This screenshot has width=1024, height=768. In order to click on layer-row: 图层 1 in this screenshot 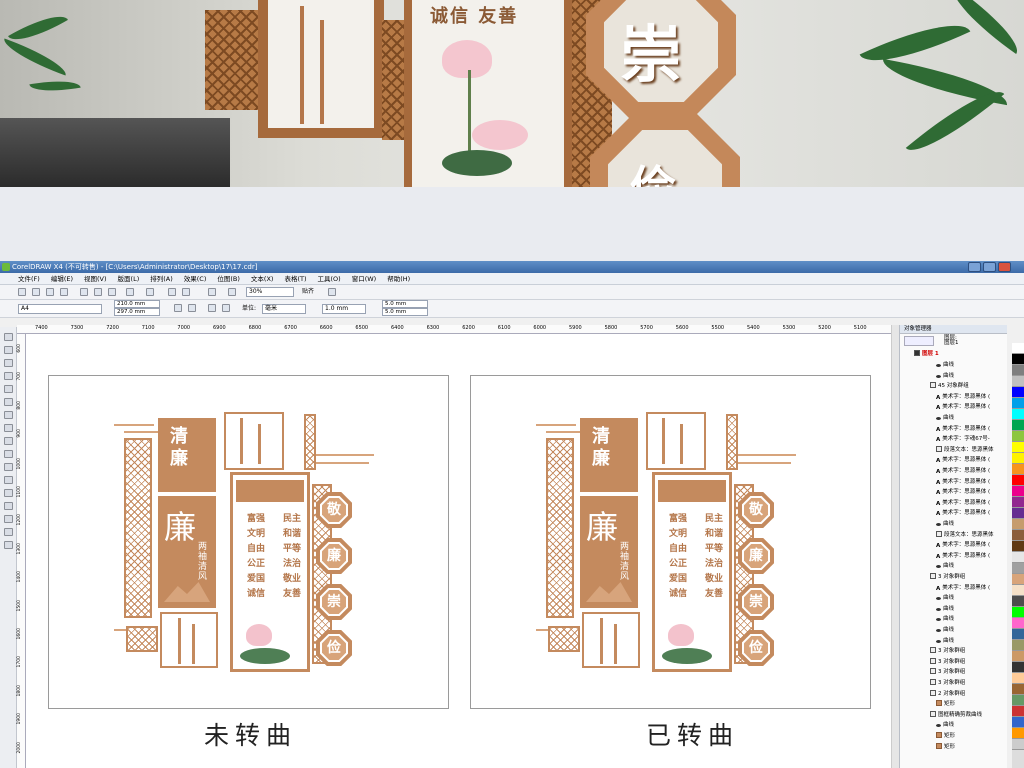, I will do `click(926, 354)`.